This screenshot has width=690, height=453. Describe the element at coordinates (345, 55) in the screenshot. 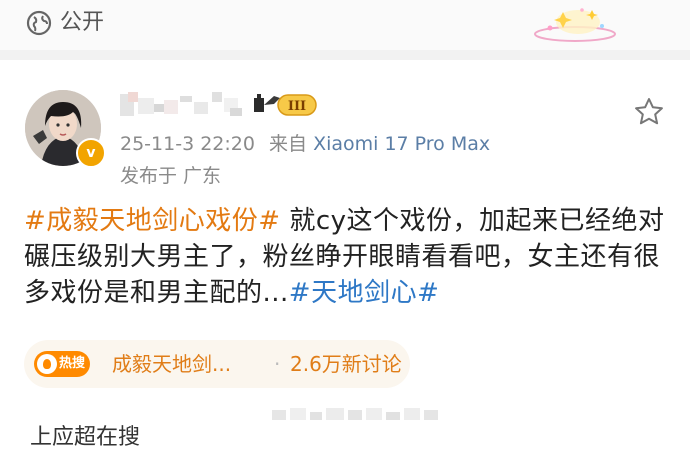

I see `divider` at that location.